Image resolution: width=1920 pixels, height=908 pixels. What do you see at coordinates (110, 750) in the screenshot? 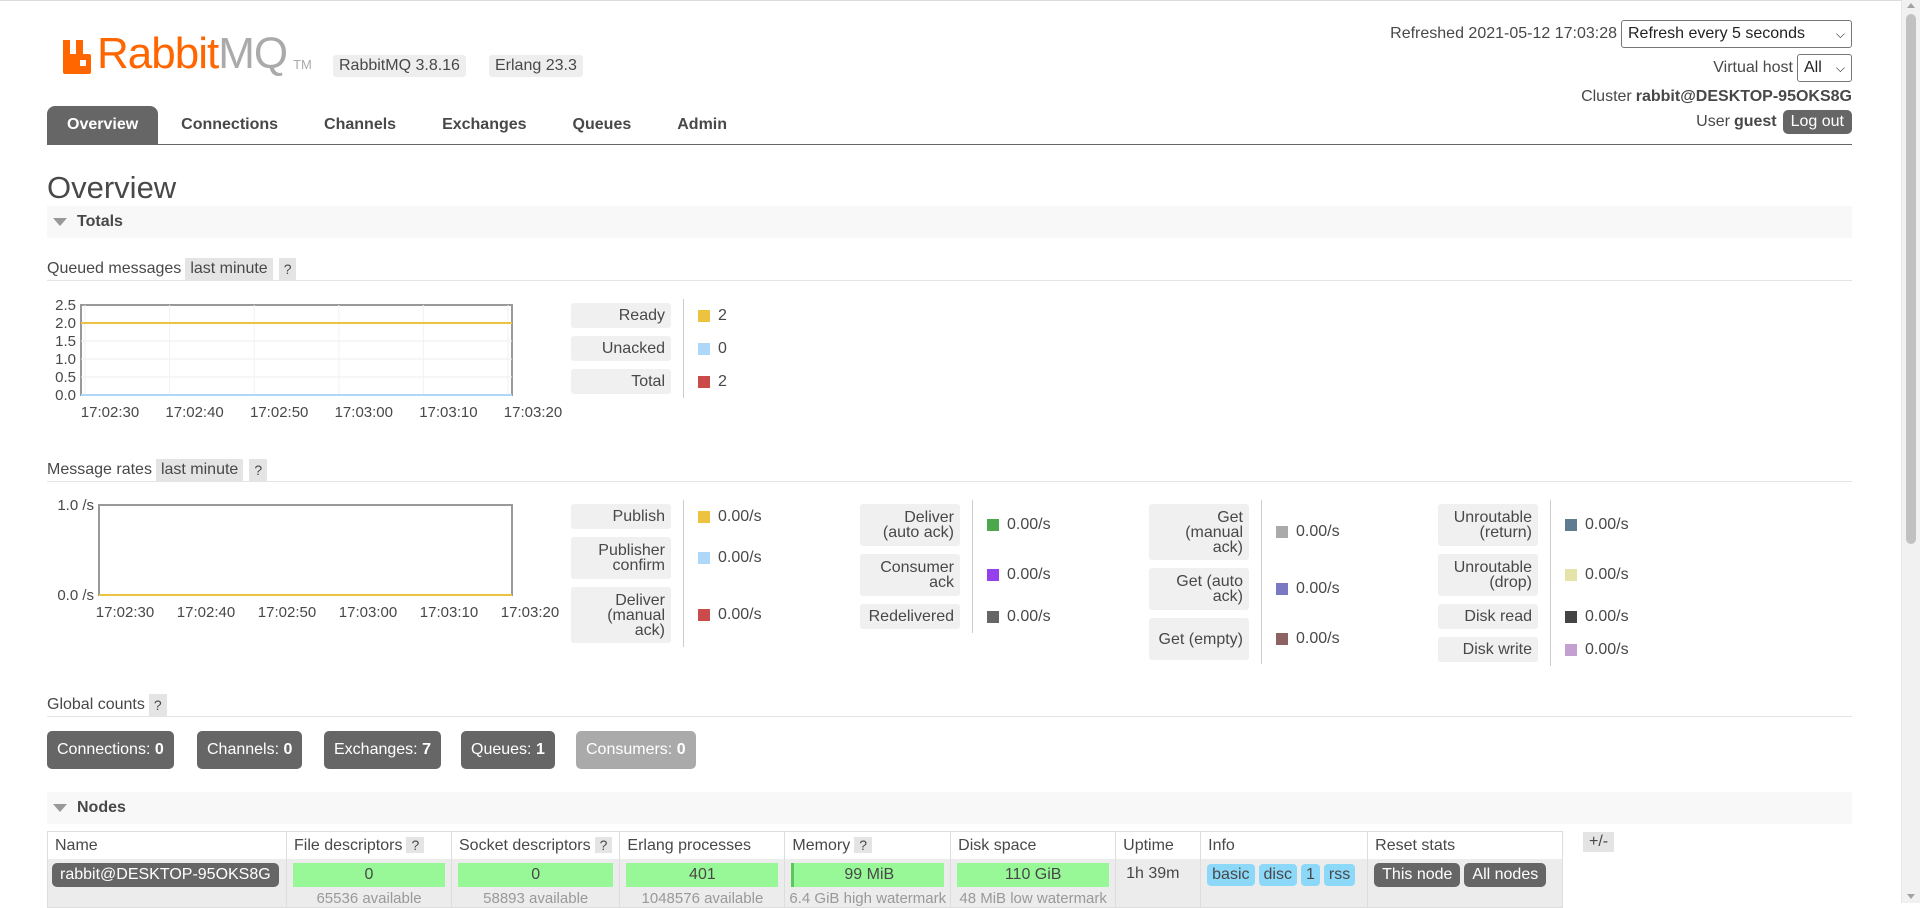
I see `connections-count-button: Connections: 0` at bounding box center [110, 750].